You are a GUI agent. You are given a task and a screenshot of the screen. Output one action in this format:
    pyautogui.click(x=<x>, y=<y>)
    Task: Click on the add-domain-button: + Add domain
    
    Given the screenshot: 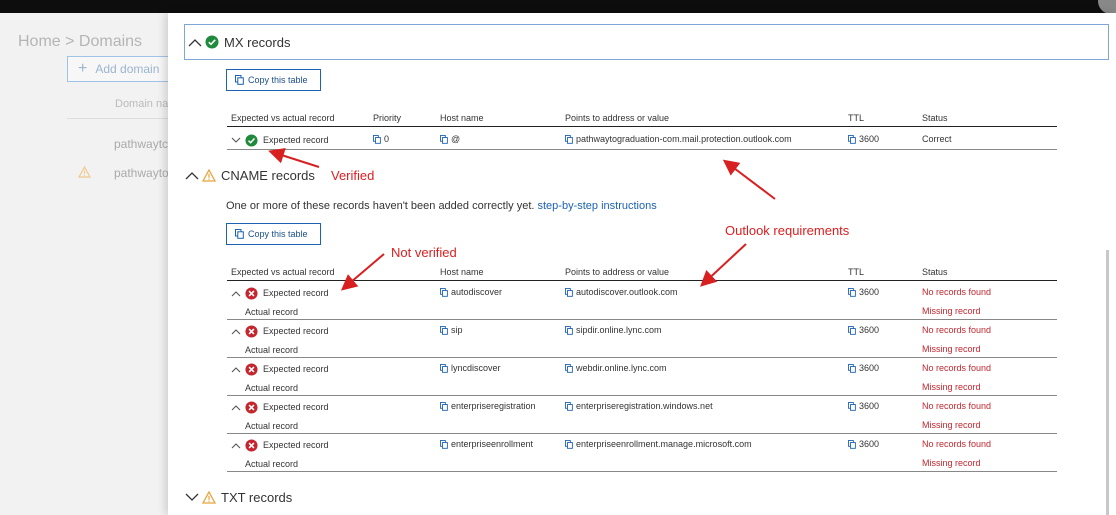 What is the action you would take?
    pyautogui.click(x=122, y=69)
    